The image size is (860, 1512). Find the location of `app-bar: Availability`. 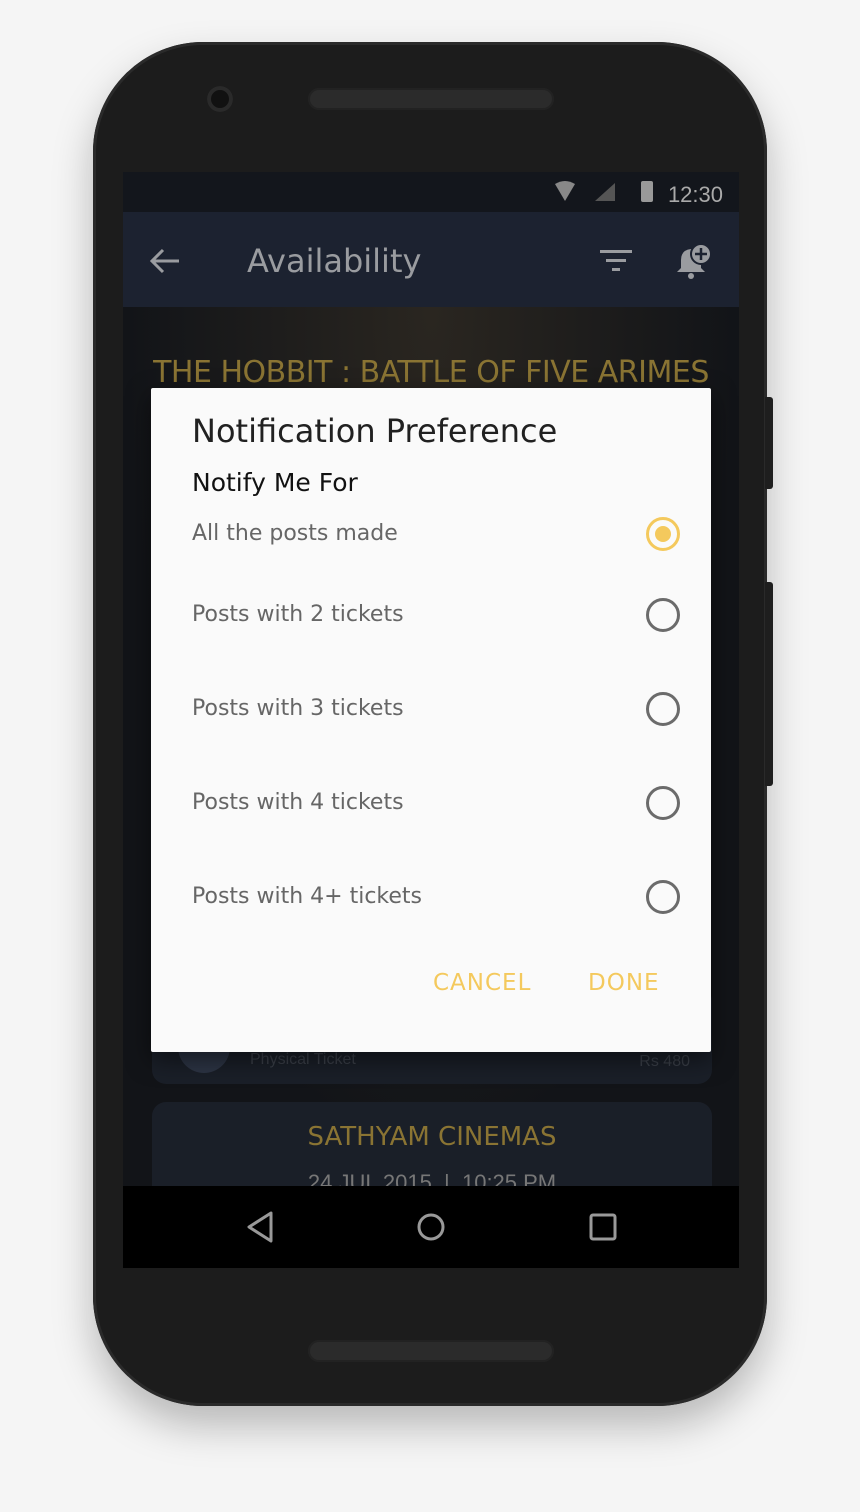

app-bar: Availability is located at coordinates (431, 259).